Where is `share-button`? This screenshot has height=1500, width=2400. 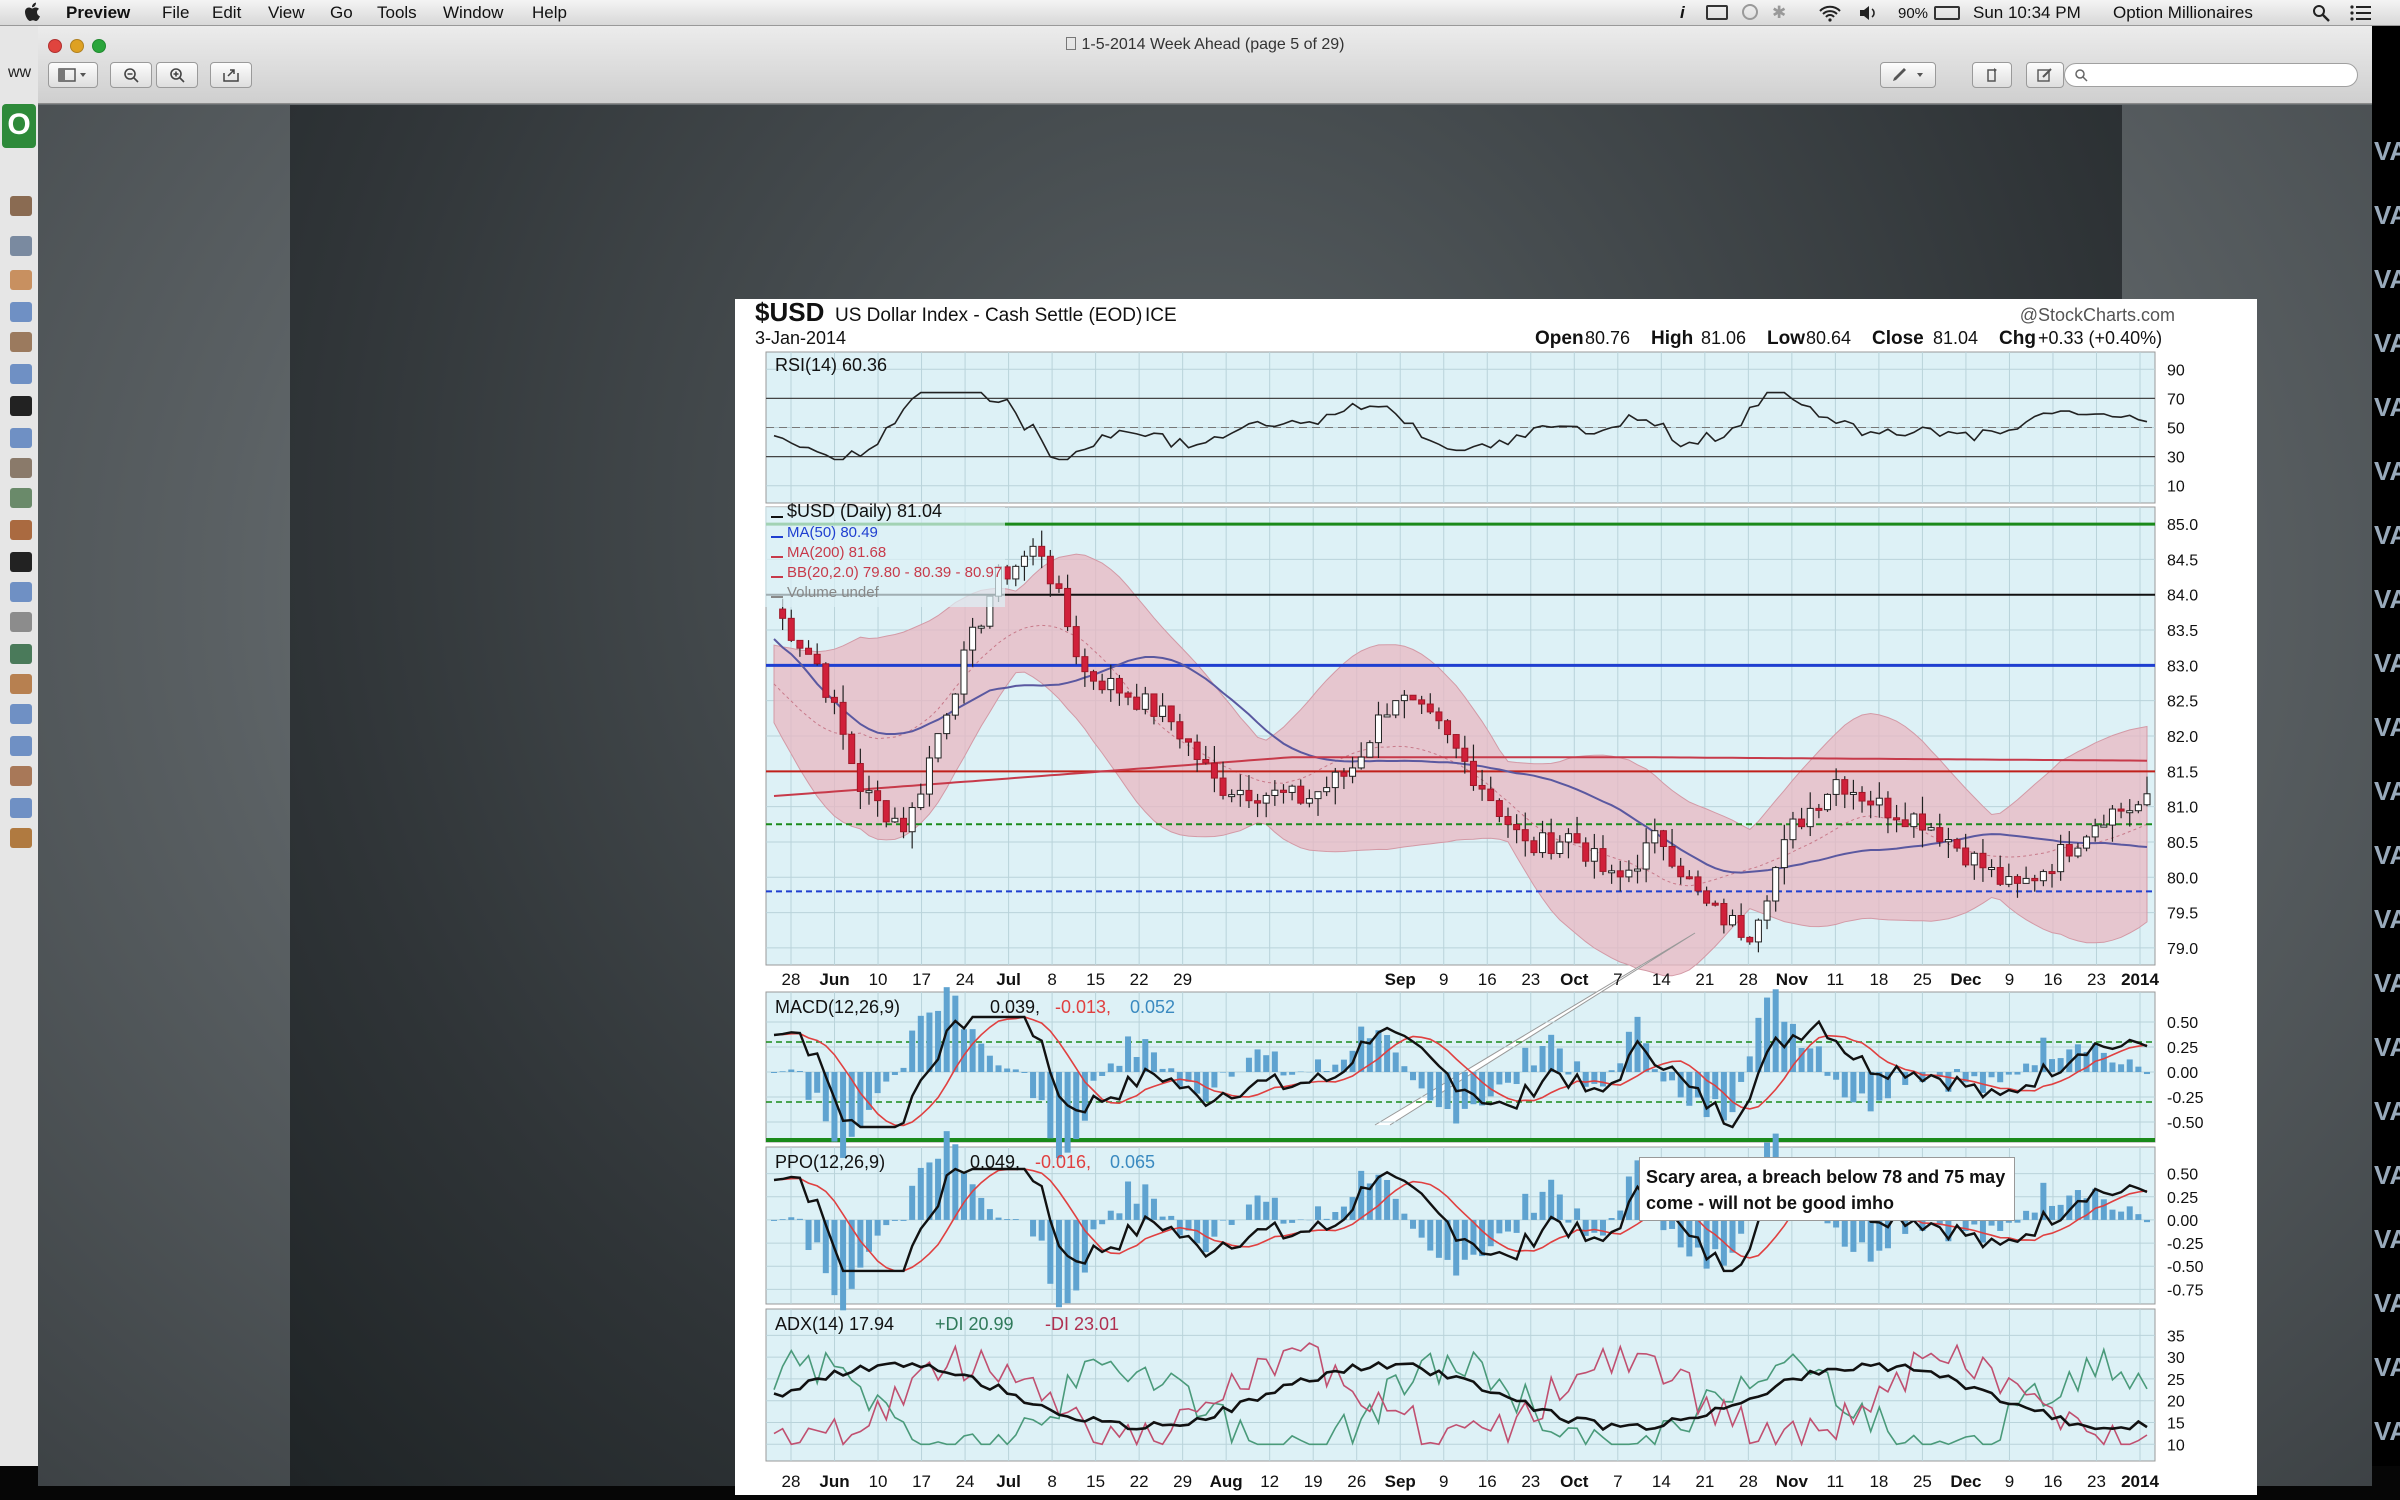 share-button is located at coordinates (231, 75).